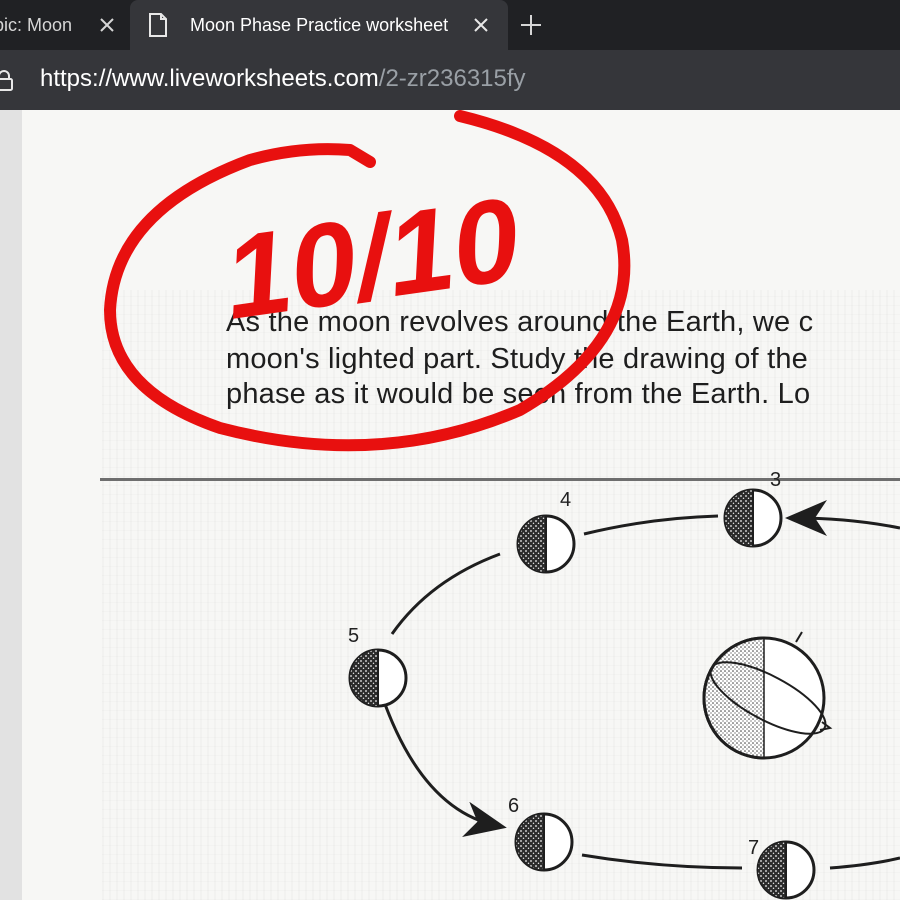  I want to click on url-path: /2-zr236315fy, so click(452, 78).